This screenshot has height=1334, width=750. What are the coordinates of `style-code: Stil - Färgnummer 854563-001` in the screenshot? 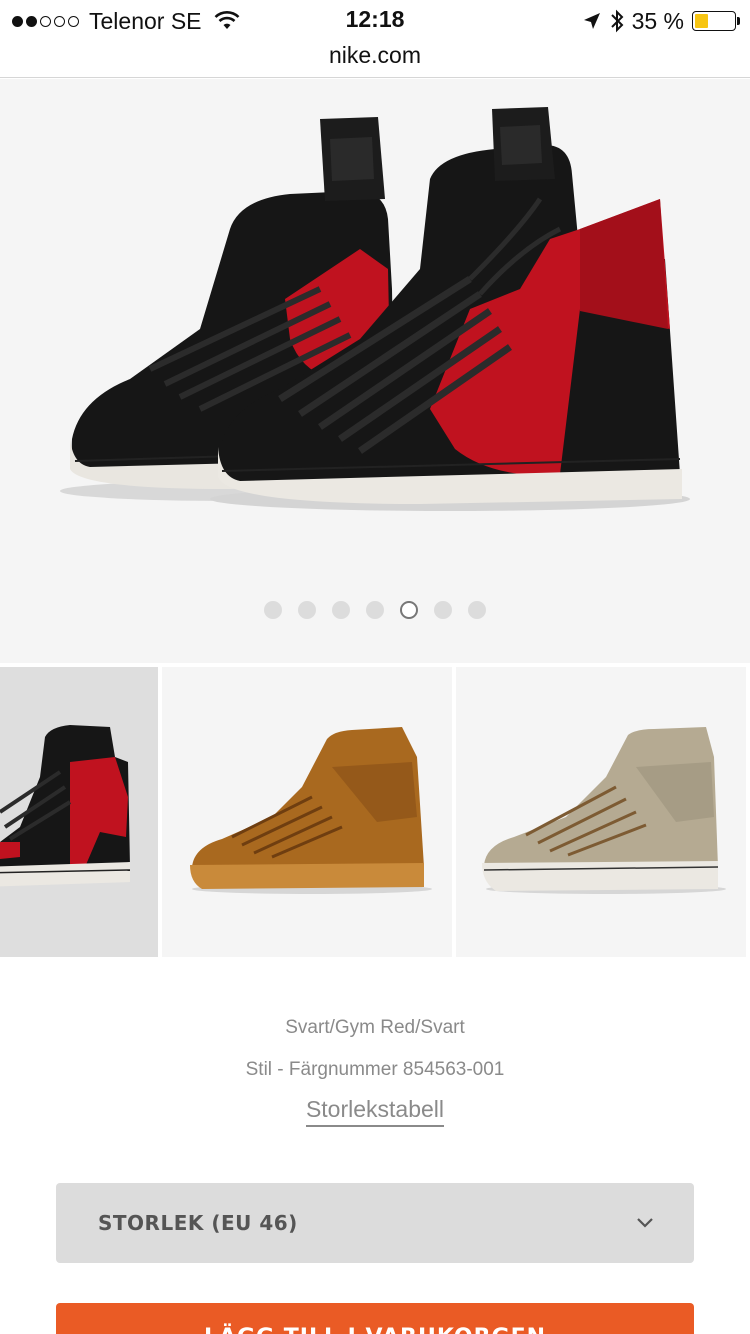 It's located at (375, 1069).